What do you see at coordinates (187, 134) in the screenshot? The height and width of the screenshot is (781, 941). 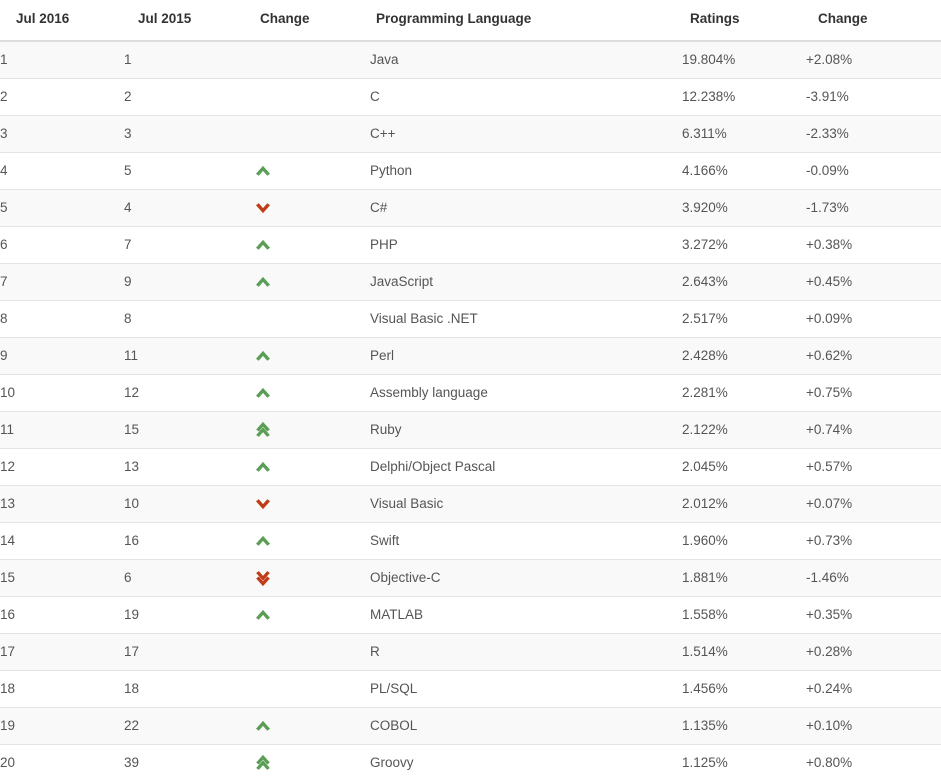 I see `cell-rank-previous: 3` at bounding box center [187, 134].